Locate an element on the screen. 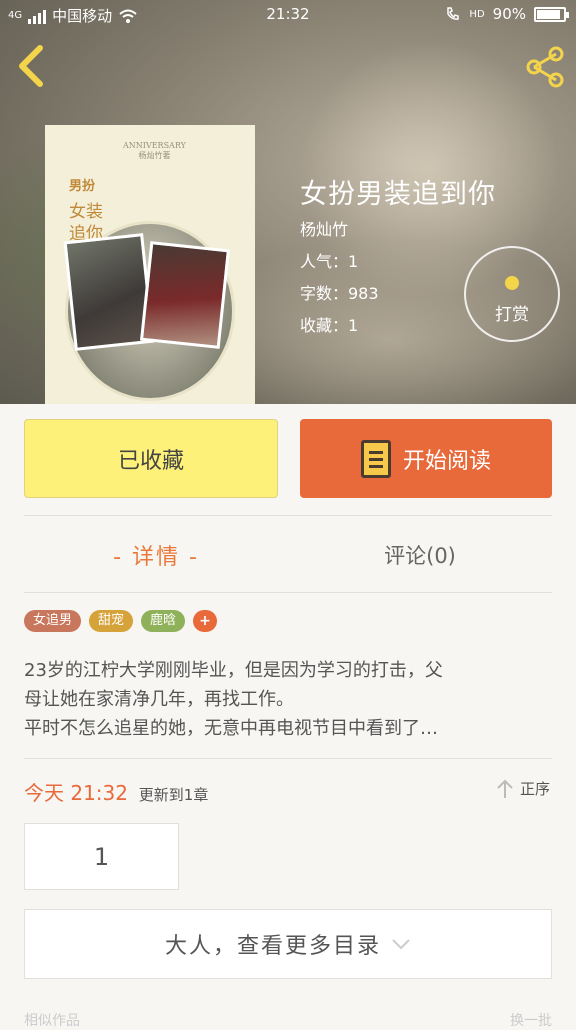 This screenshot has width=576, height=1030. book-favorites: 收藏：1 is located at coordinates (329, 325).